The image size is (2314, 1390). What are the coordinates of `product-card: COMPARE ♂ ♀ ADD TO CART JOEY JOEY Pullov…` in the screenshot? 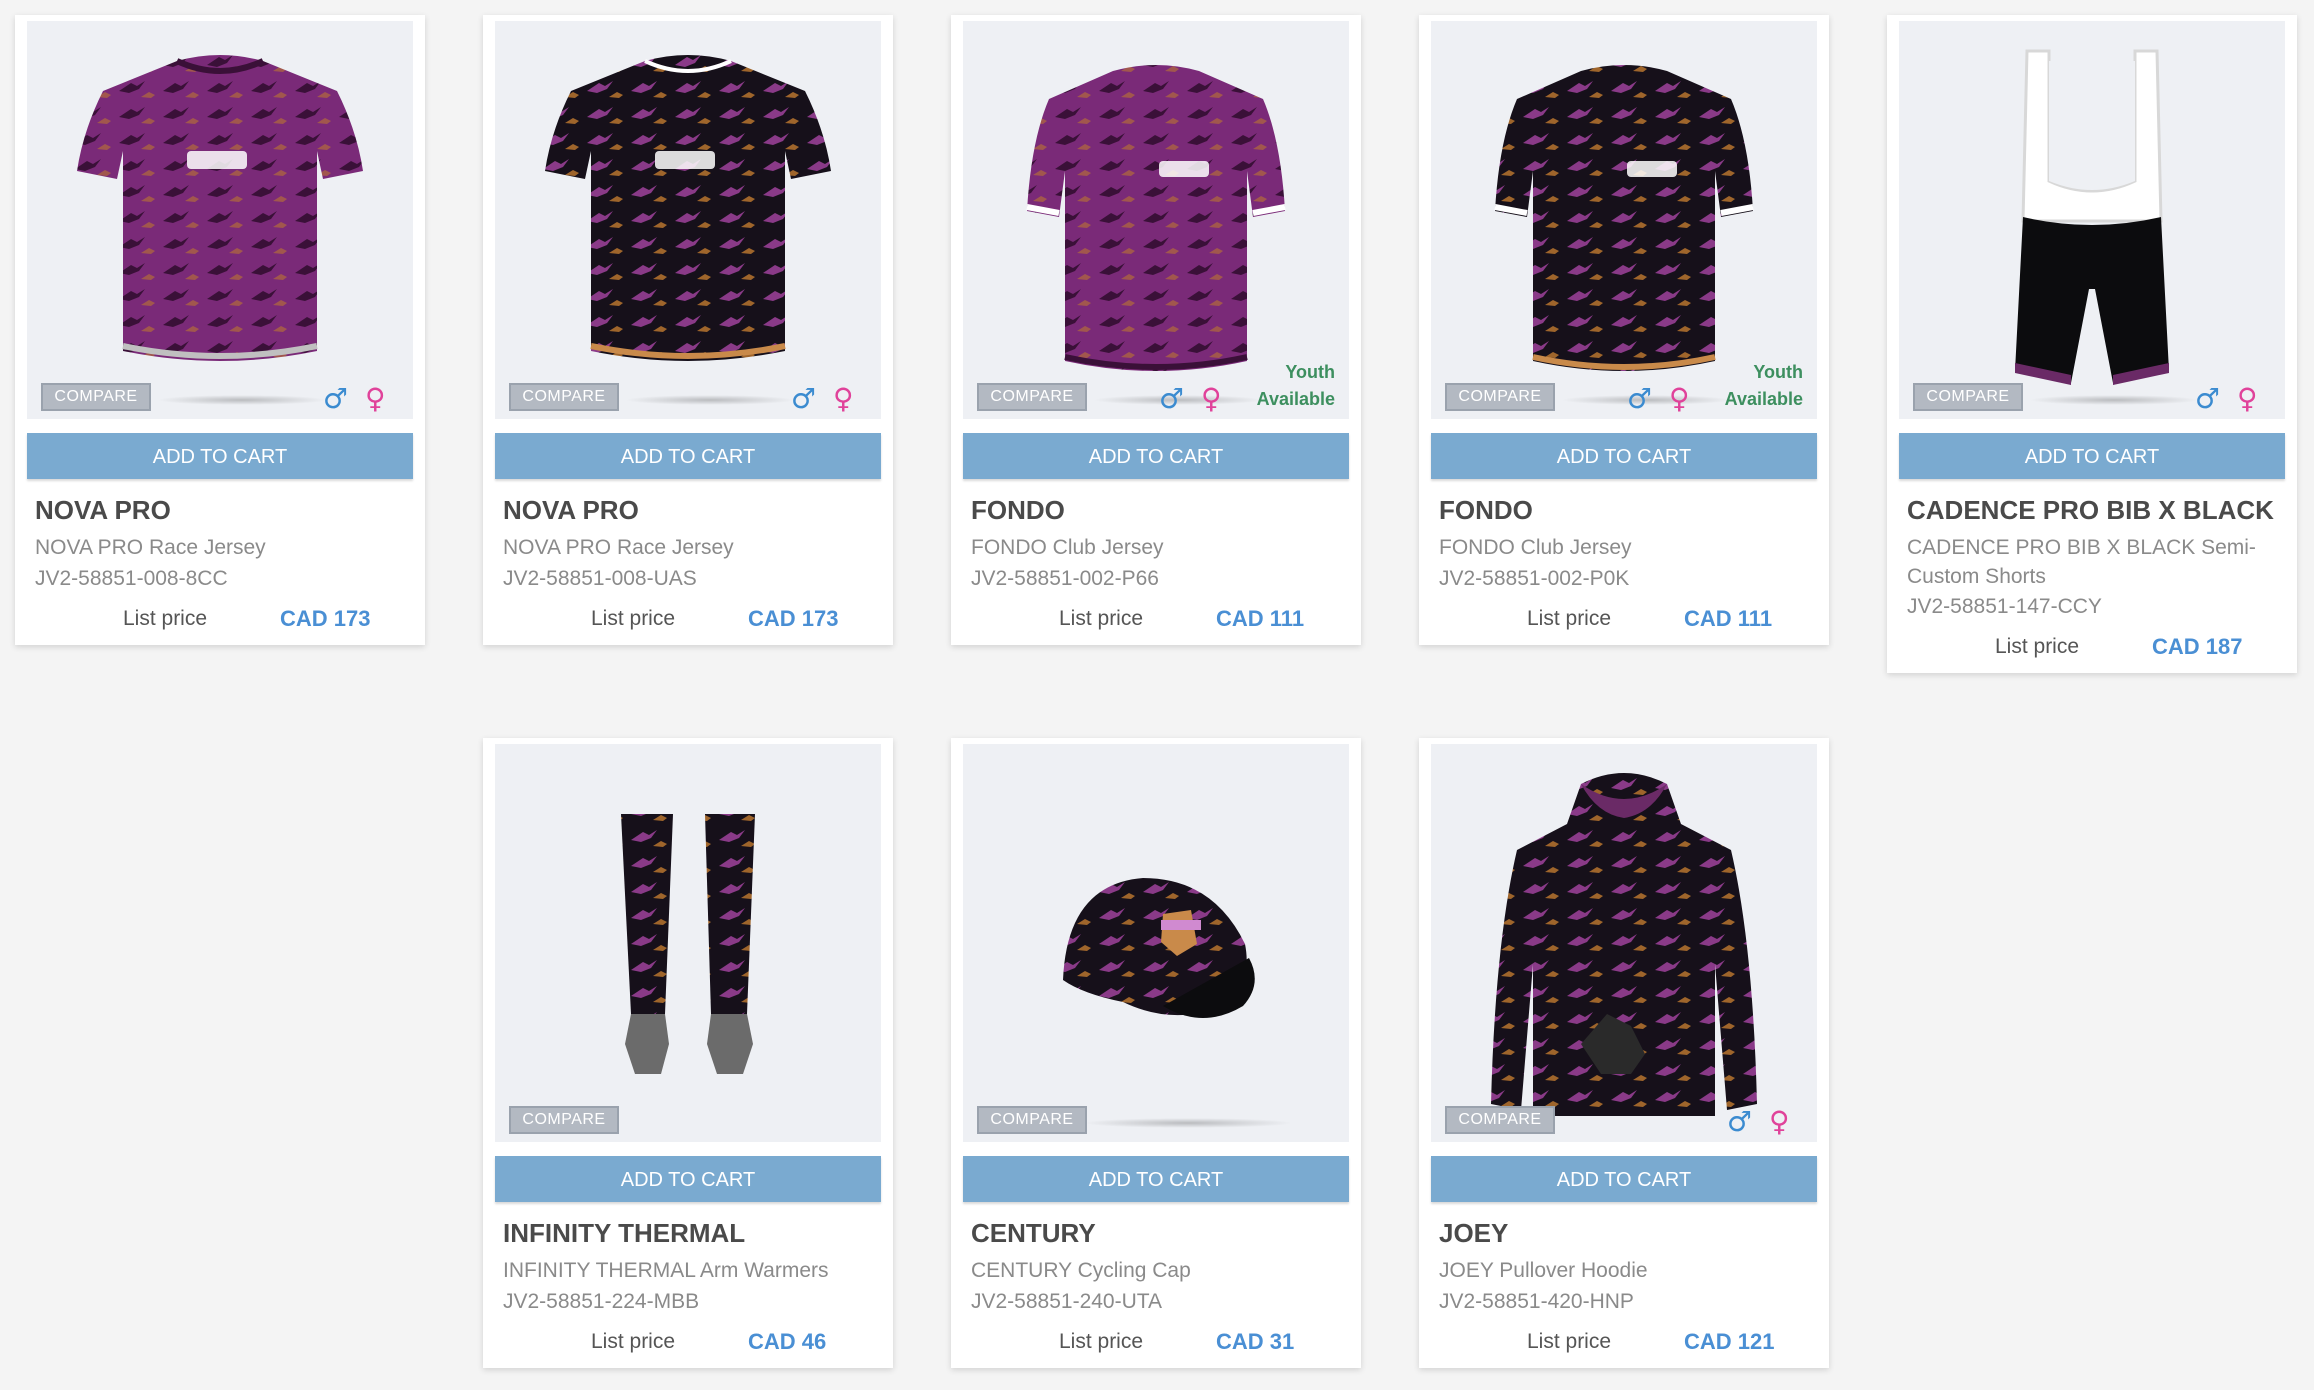 It's located at (1624, 1053).